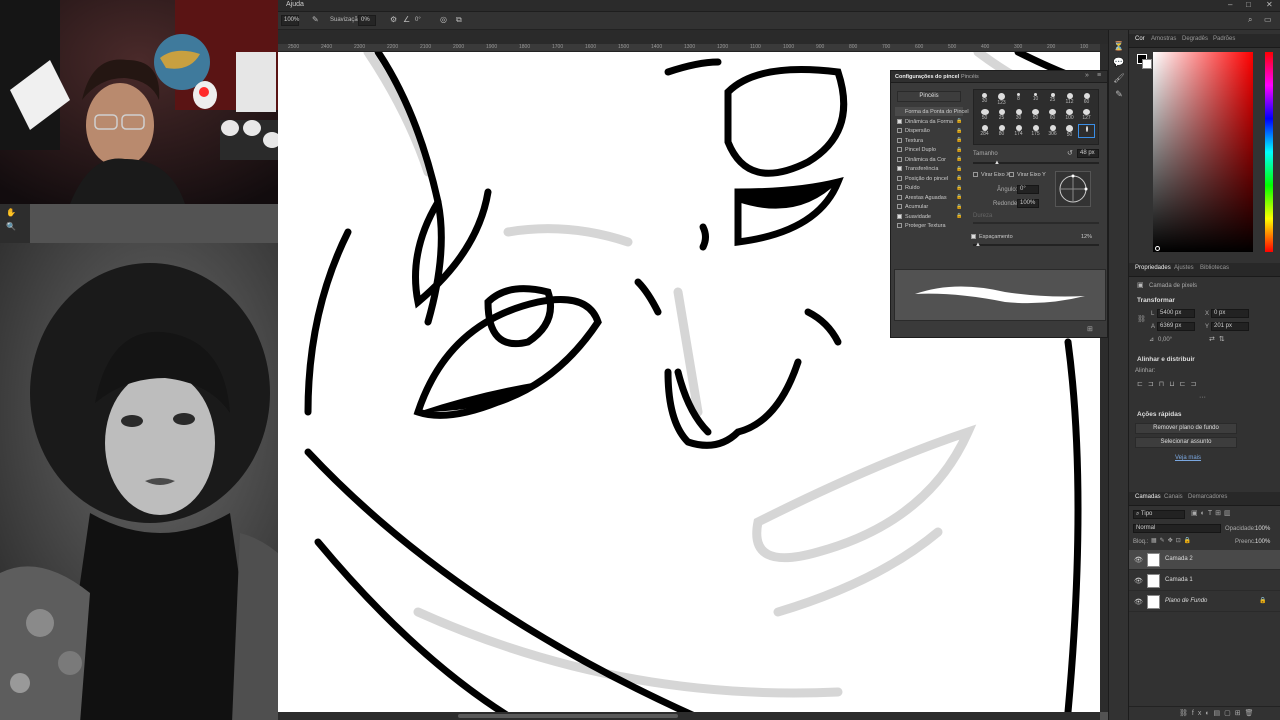 The height and width of the screenshot is (720, 1280). Describe the element at coordinates (916, 150) in the screenshot. I see `option-dual-brush: Pincel Duplo` at that location.